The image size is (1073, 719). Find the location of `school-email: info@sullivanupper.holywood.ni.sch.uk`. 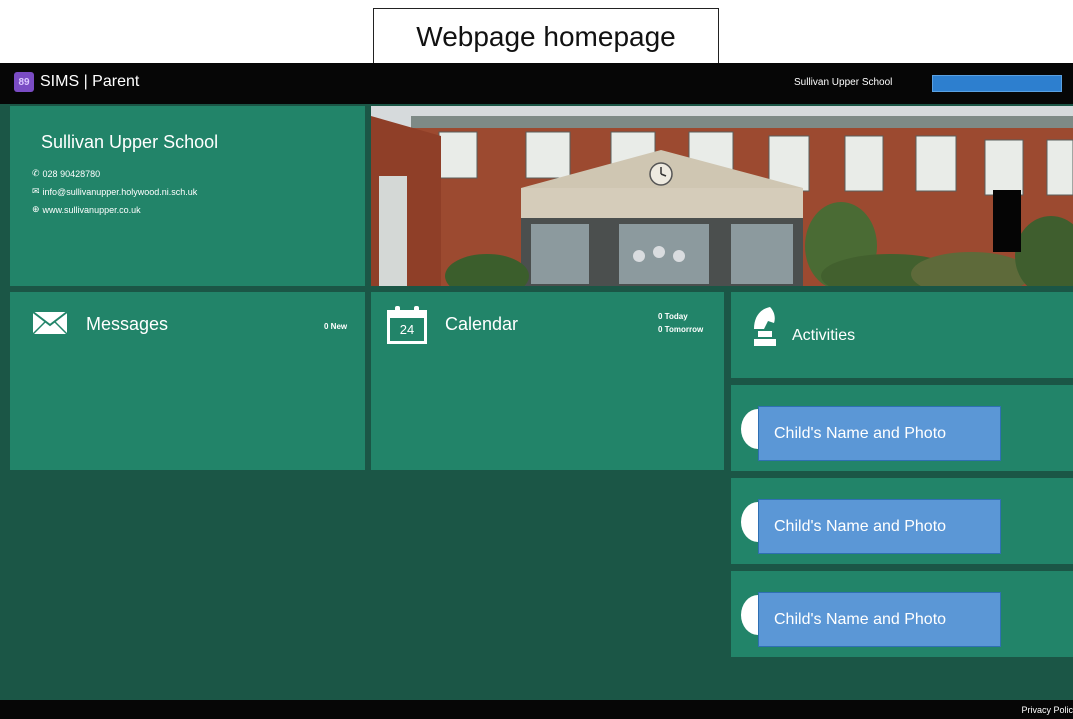

school-email: info@sullivanupper.holywood.ni.sch.uk is located at coordinates (120, 192).